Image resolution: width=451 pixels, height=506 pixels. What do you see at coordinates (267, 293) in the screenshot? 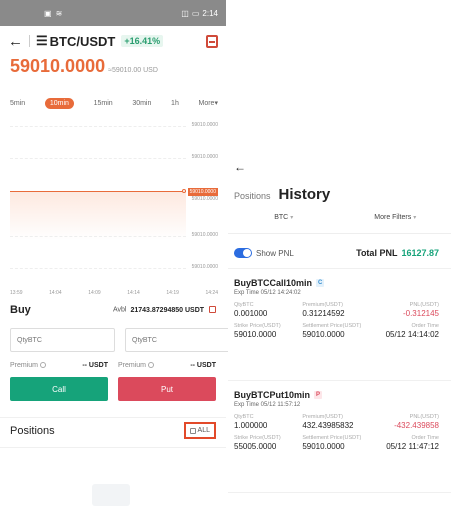
I see `exp-time: Exp Time 05/12 14:24:02` at bounding box center [267, 293].